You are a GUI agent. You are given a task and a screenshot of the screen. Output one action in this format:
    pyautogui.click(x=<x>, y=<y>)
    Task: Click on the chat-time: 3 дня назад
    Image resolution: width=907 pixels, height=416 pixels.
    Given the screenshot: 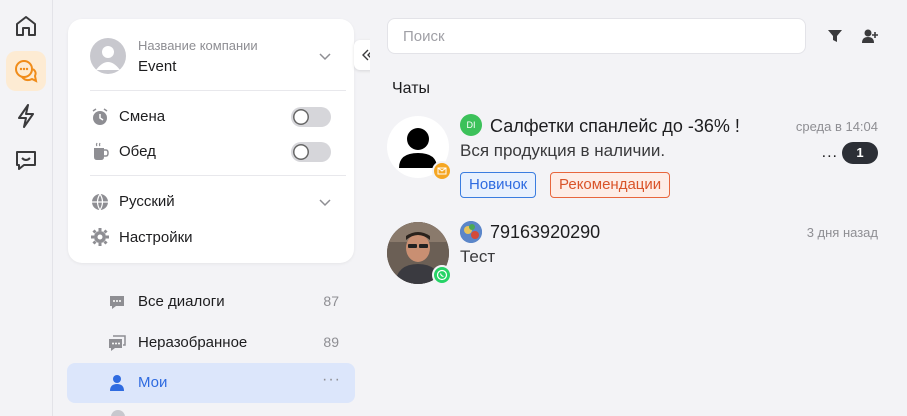 What is the action you would take?
    pyautogui.click(x=842, y=232)
    